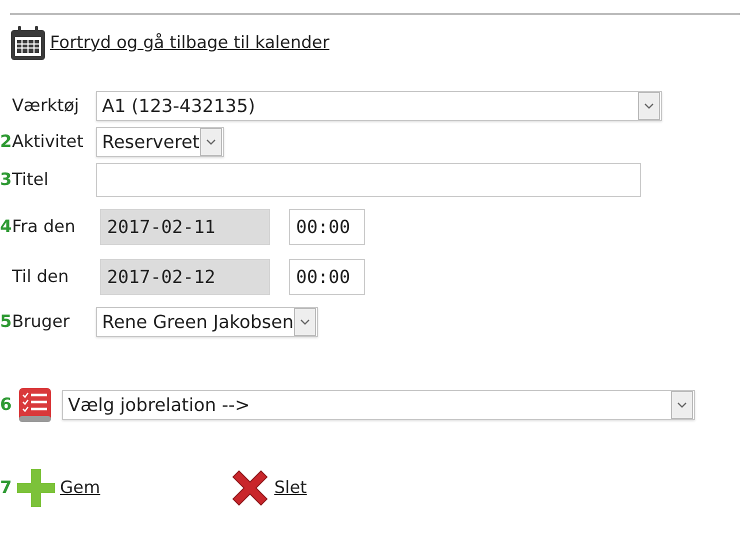  What do you see at coordinates (6, 180) in the screenshot?
I see `step-number: 3` at bounding box center [6, 180].